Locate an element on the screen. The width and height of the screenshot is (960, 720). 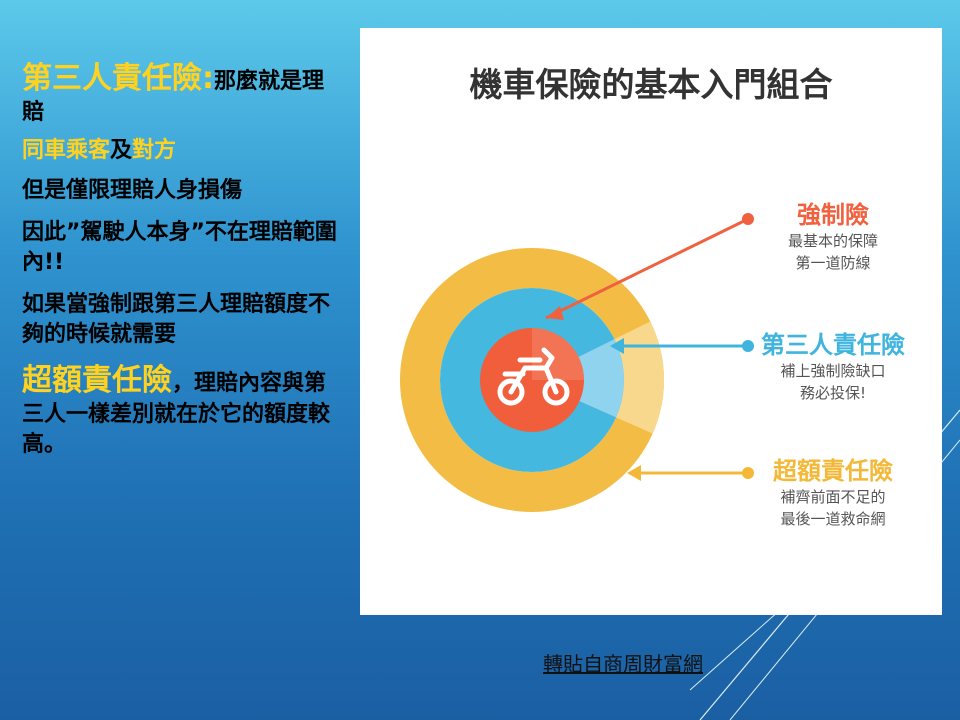
label-compulsory-title: 強制險 is located at coordinates (833, 215).